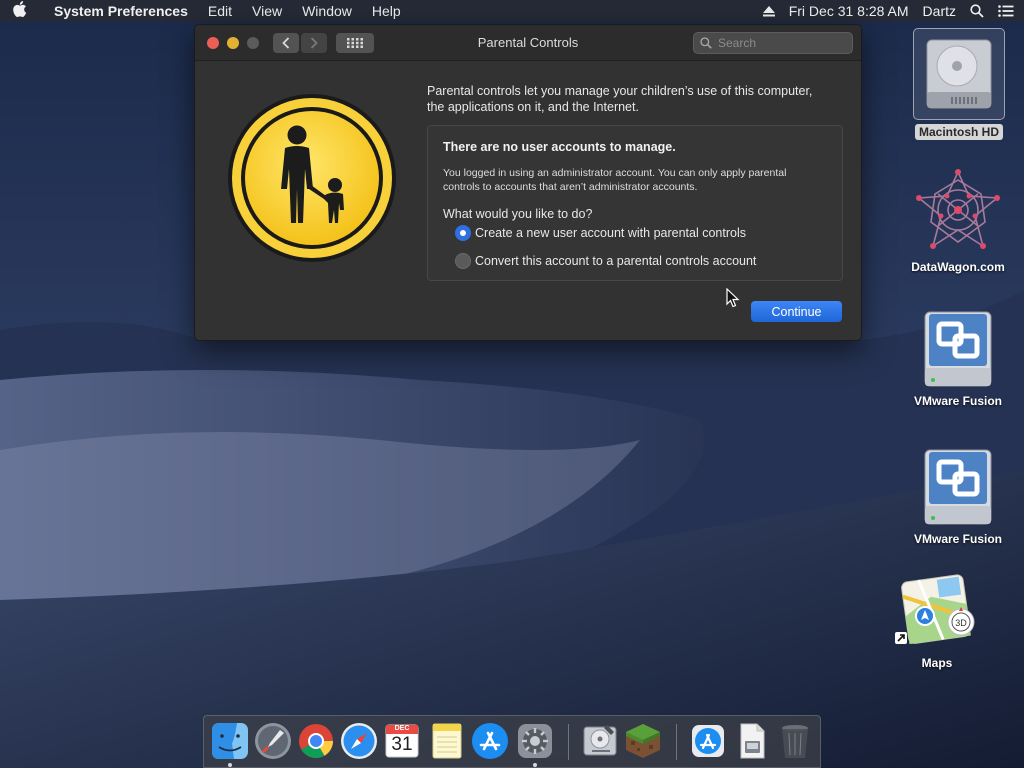  I want to click on desktop-icon-vmware-fusion-1: VMware Fusion, so click(958, 359).